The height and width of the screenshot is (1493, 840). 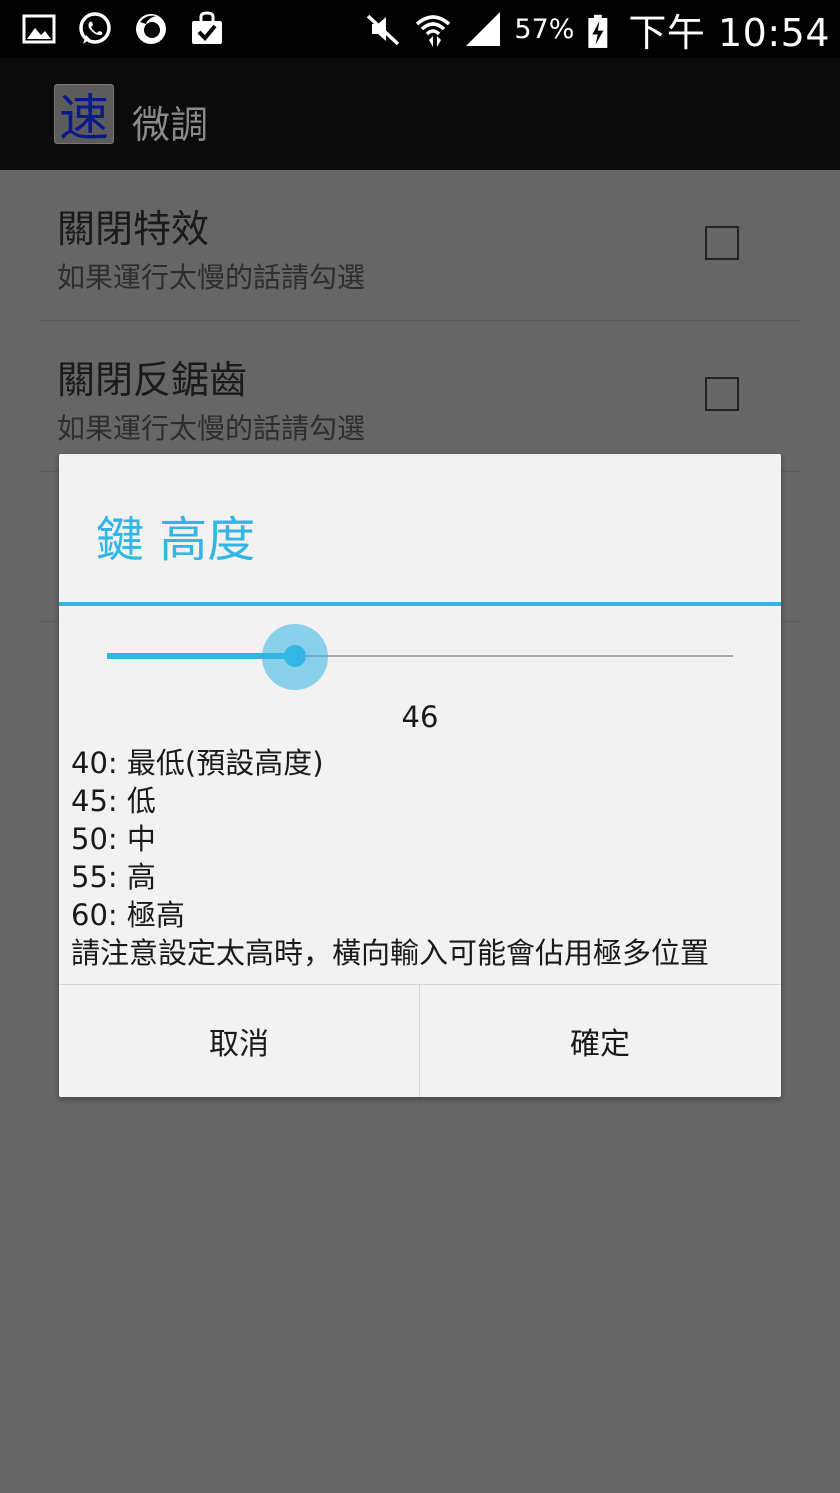 What do you see at coordinates (294, 656) in the screenshot?
I see `slider-thumb` at bounding box center [294, 656].